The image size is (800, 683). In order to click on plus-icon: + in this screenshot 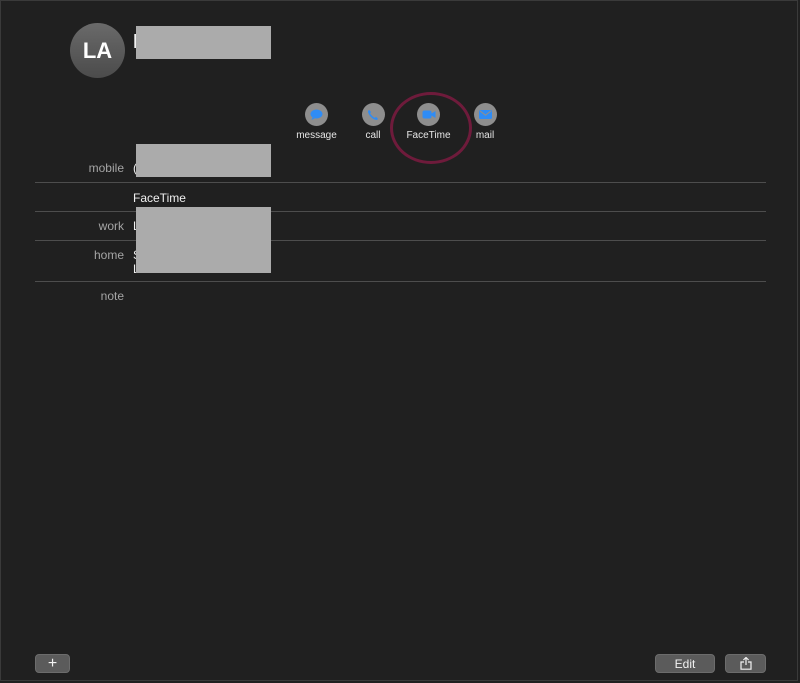, I will do `click(52, 663)`.